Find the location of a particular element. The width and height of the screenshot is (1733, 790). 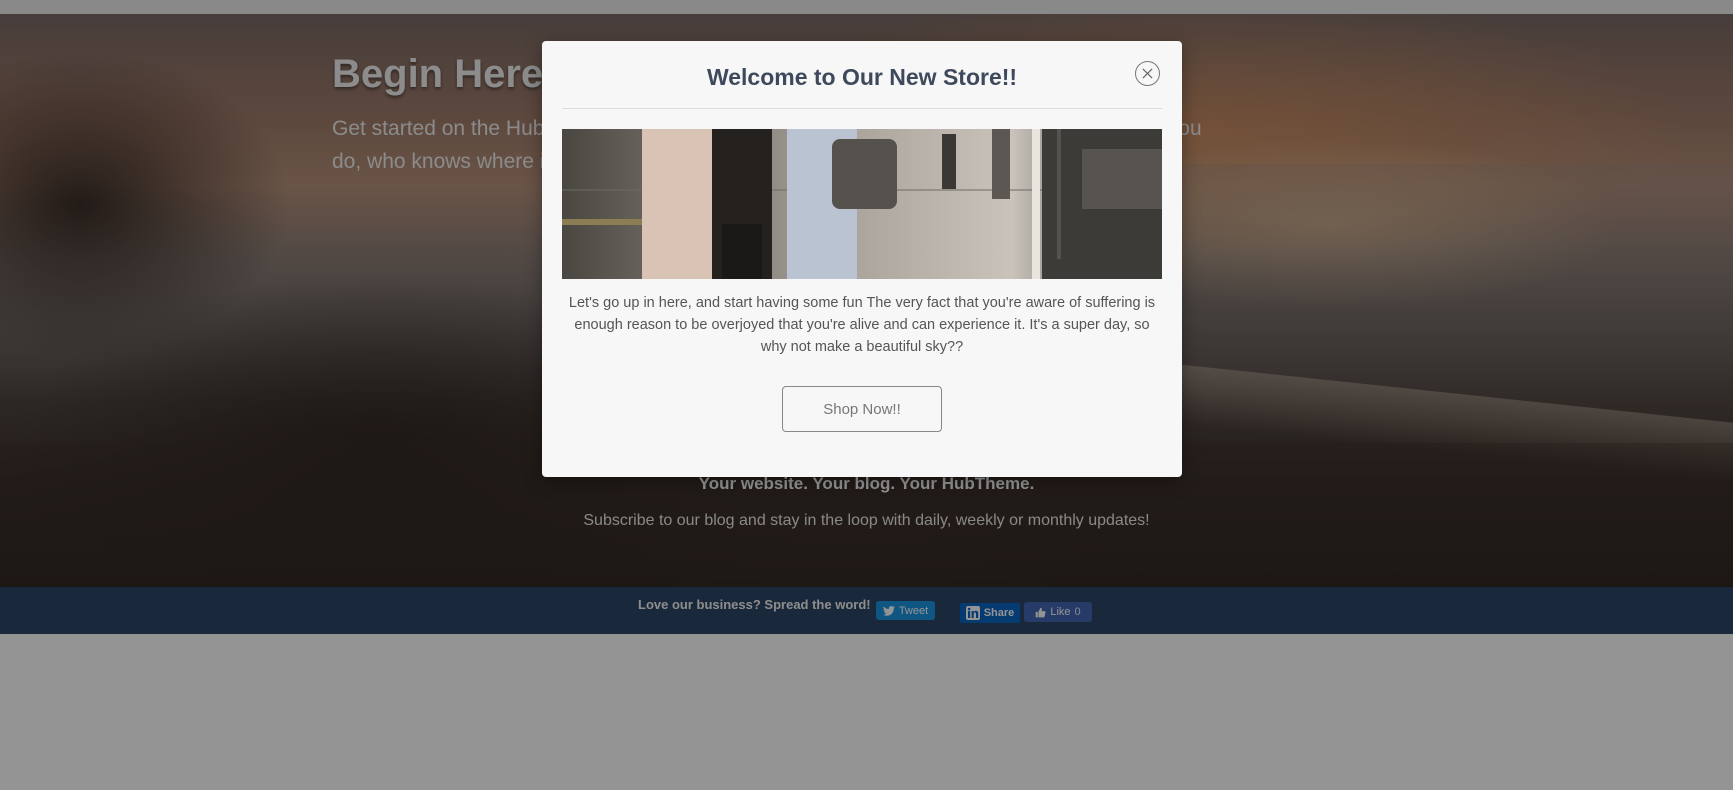

close-icon is located at coordinates (1147, 73).